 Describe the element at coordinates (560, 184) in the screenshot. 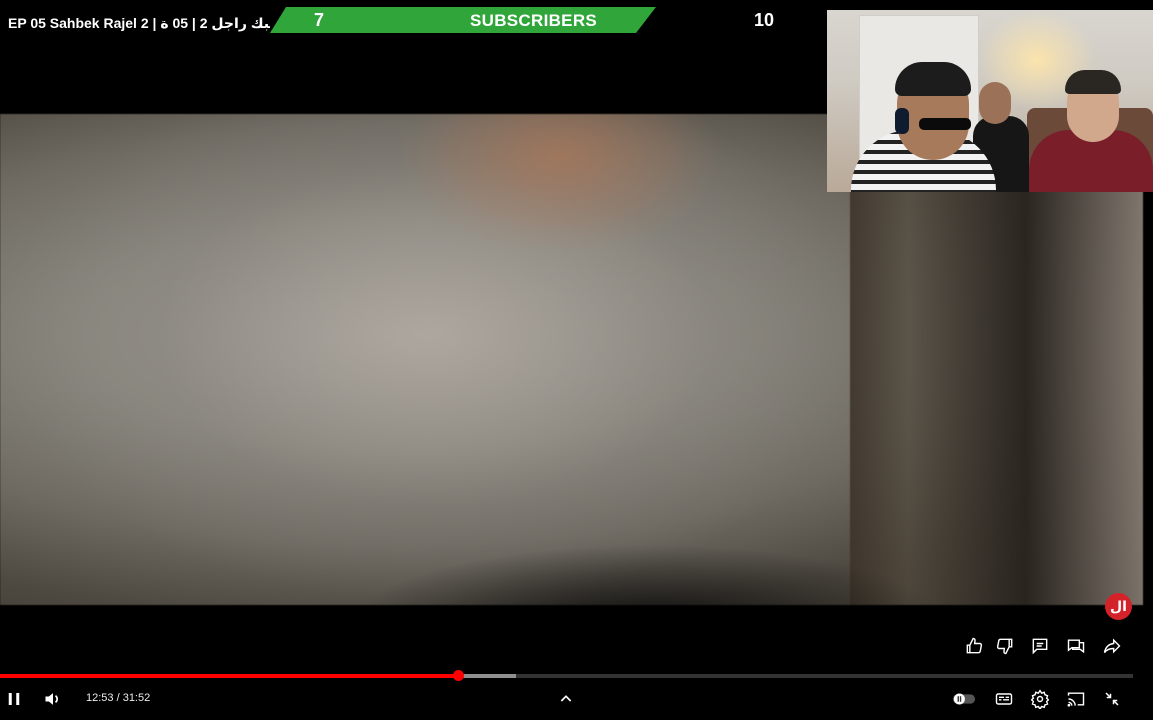

I see `video-blur-highlight` at that location.